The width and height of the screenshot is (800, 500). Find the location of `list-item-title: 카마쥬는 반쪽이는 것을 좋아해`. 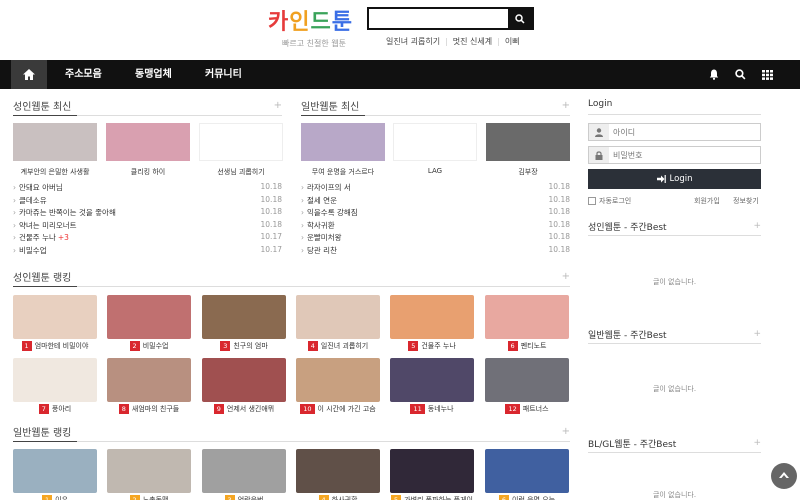

list-item-title: 카마쥬는 반쪽이는 것을 좋아해 is located at coordinates (67, 212).